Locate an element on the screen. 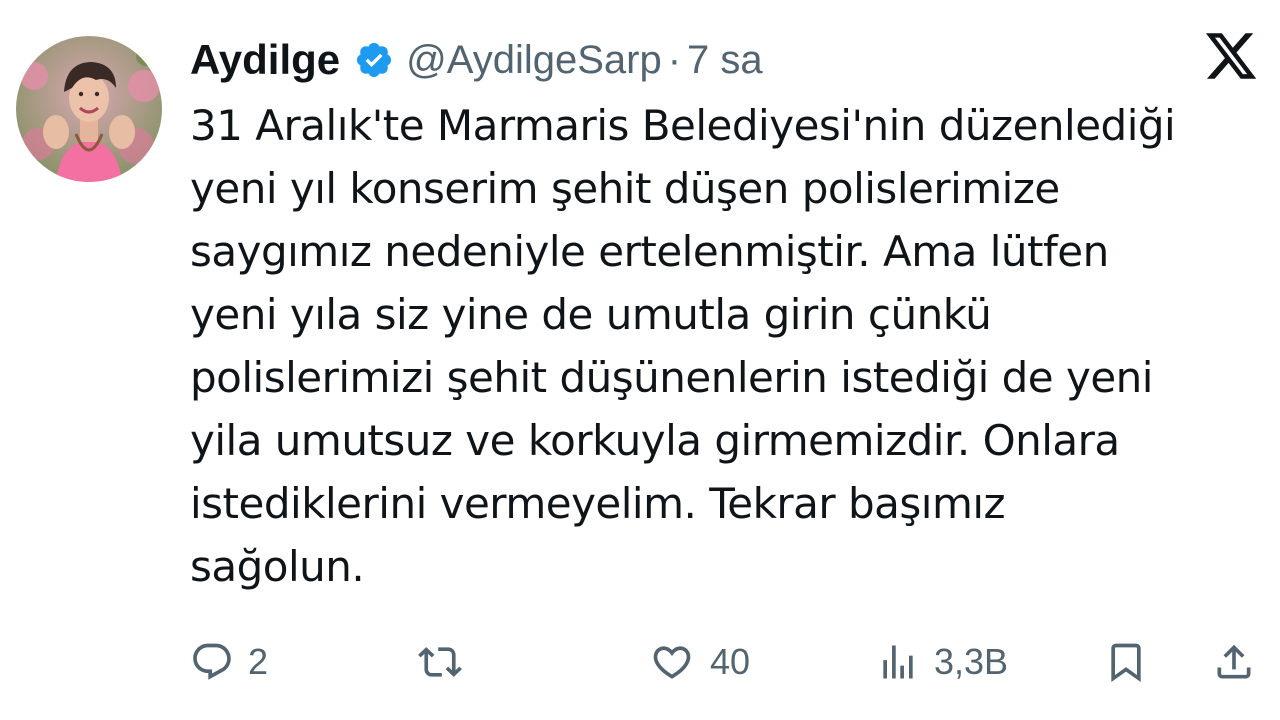 The height and width of the screenshot is (720, 1280). verified-badge-icon is located at coordinates (374, 60).